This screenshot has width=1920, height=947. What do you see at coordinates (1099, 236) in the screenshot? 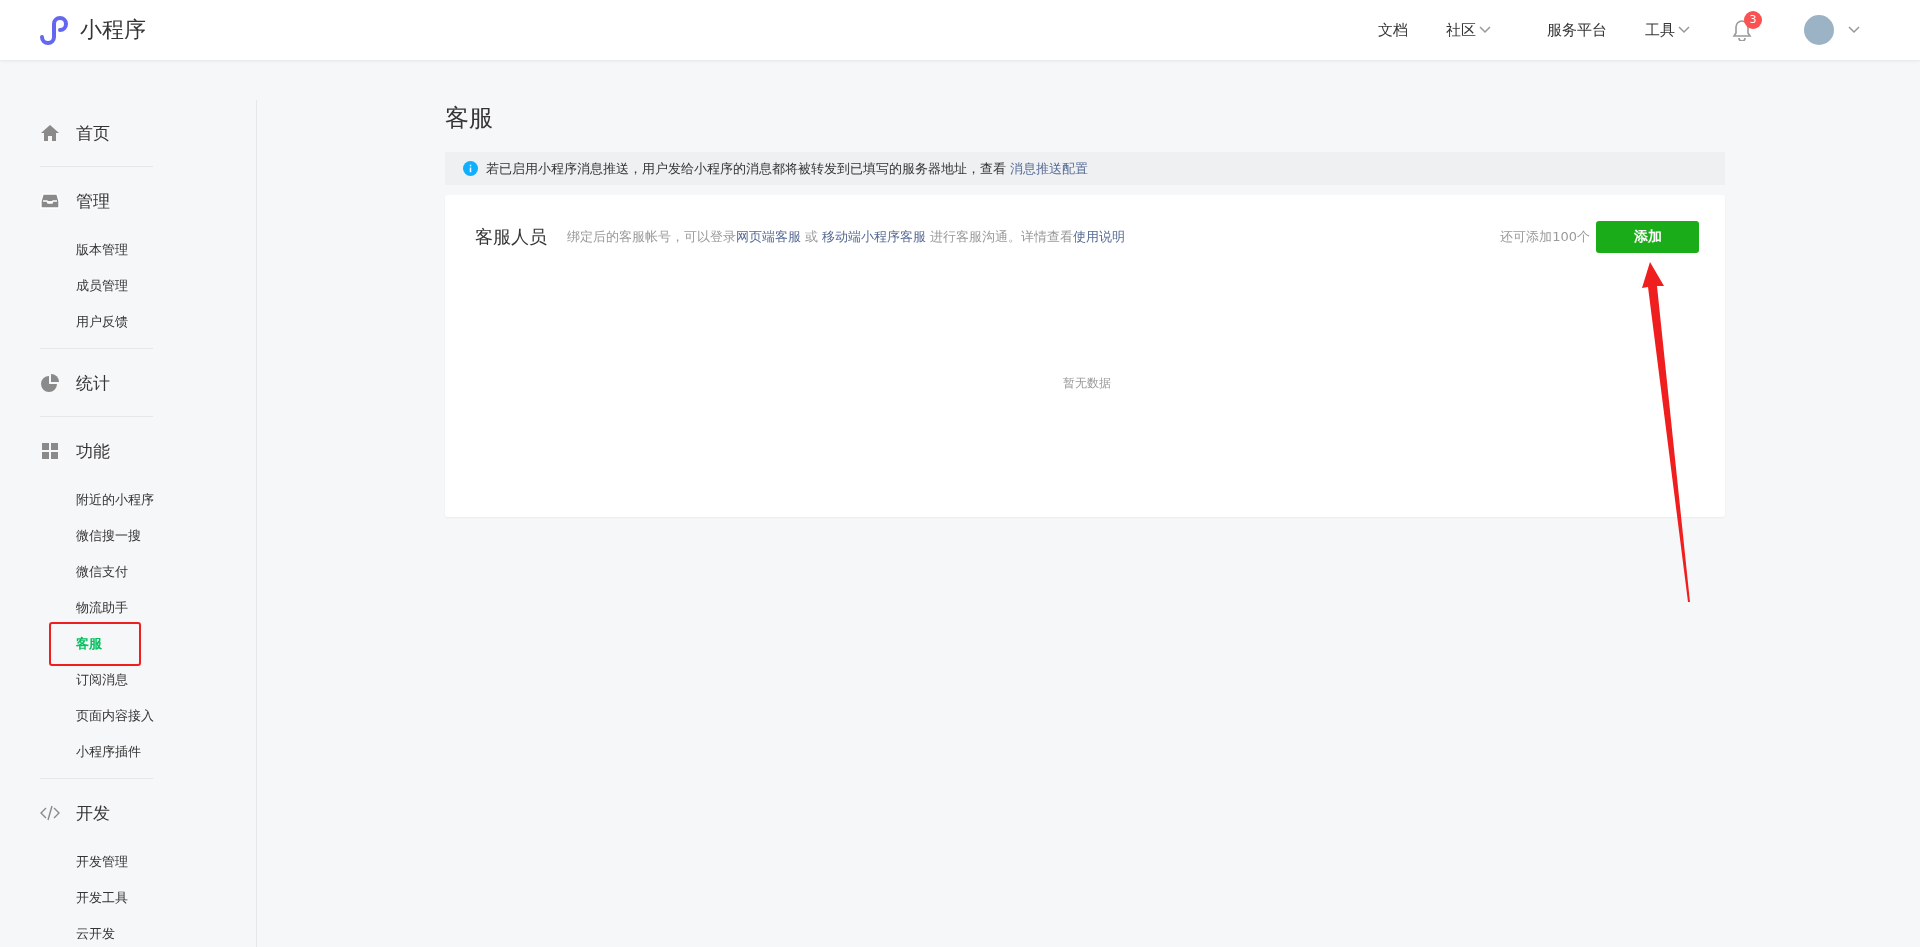
I see `link: 使用说明` at bounding box center [1099, 236].